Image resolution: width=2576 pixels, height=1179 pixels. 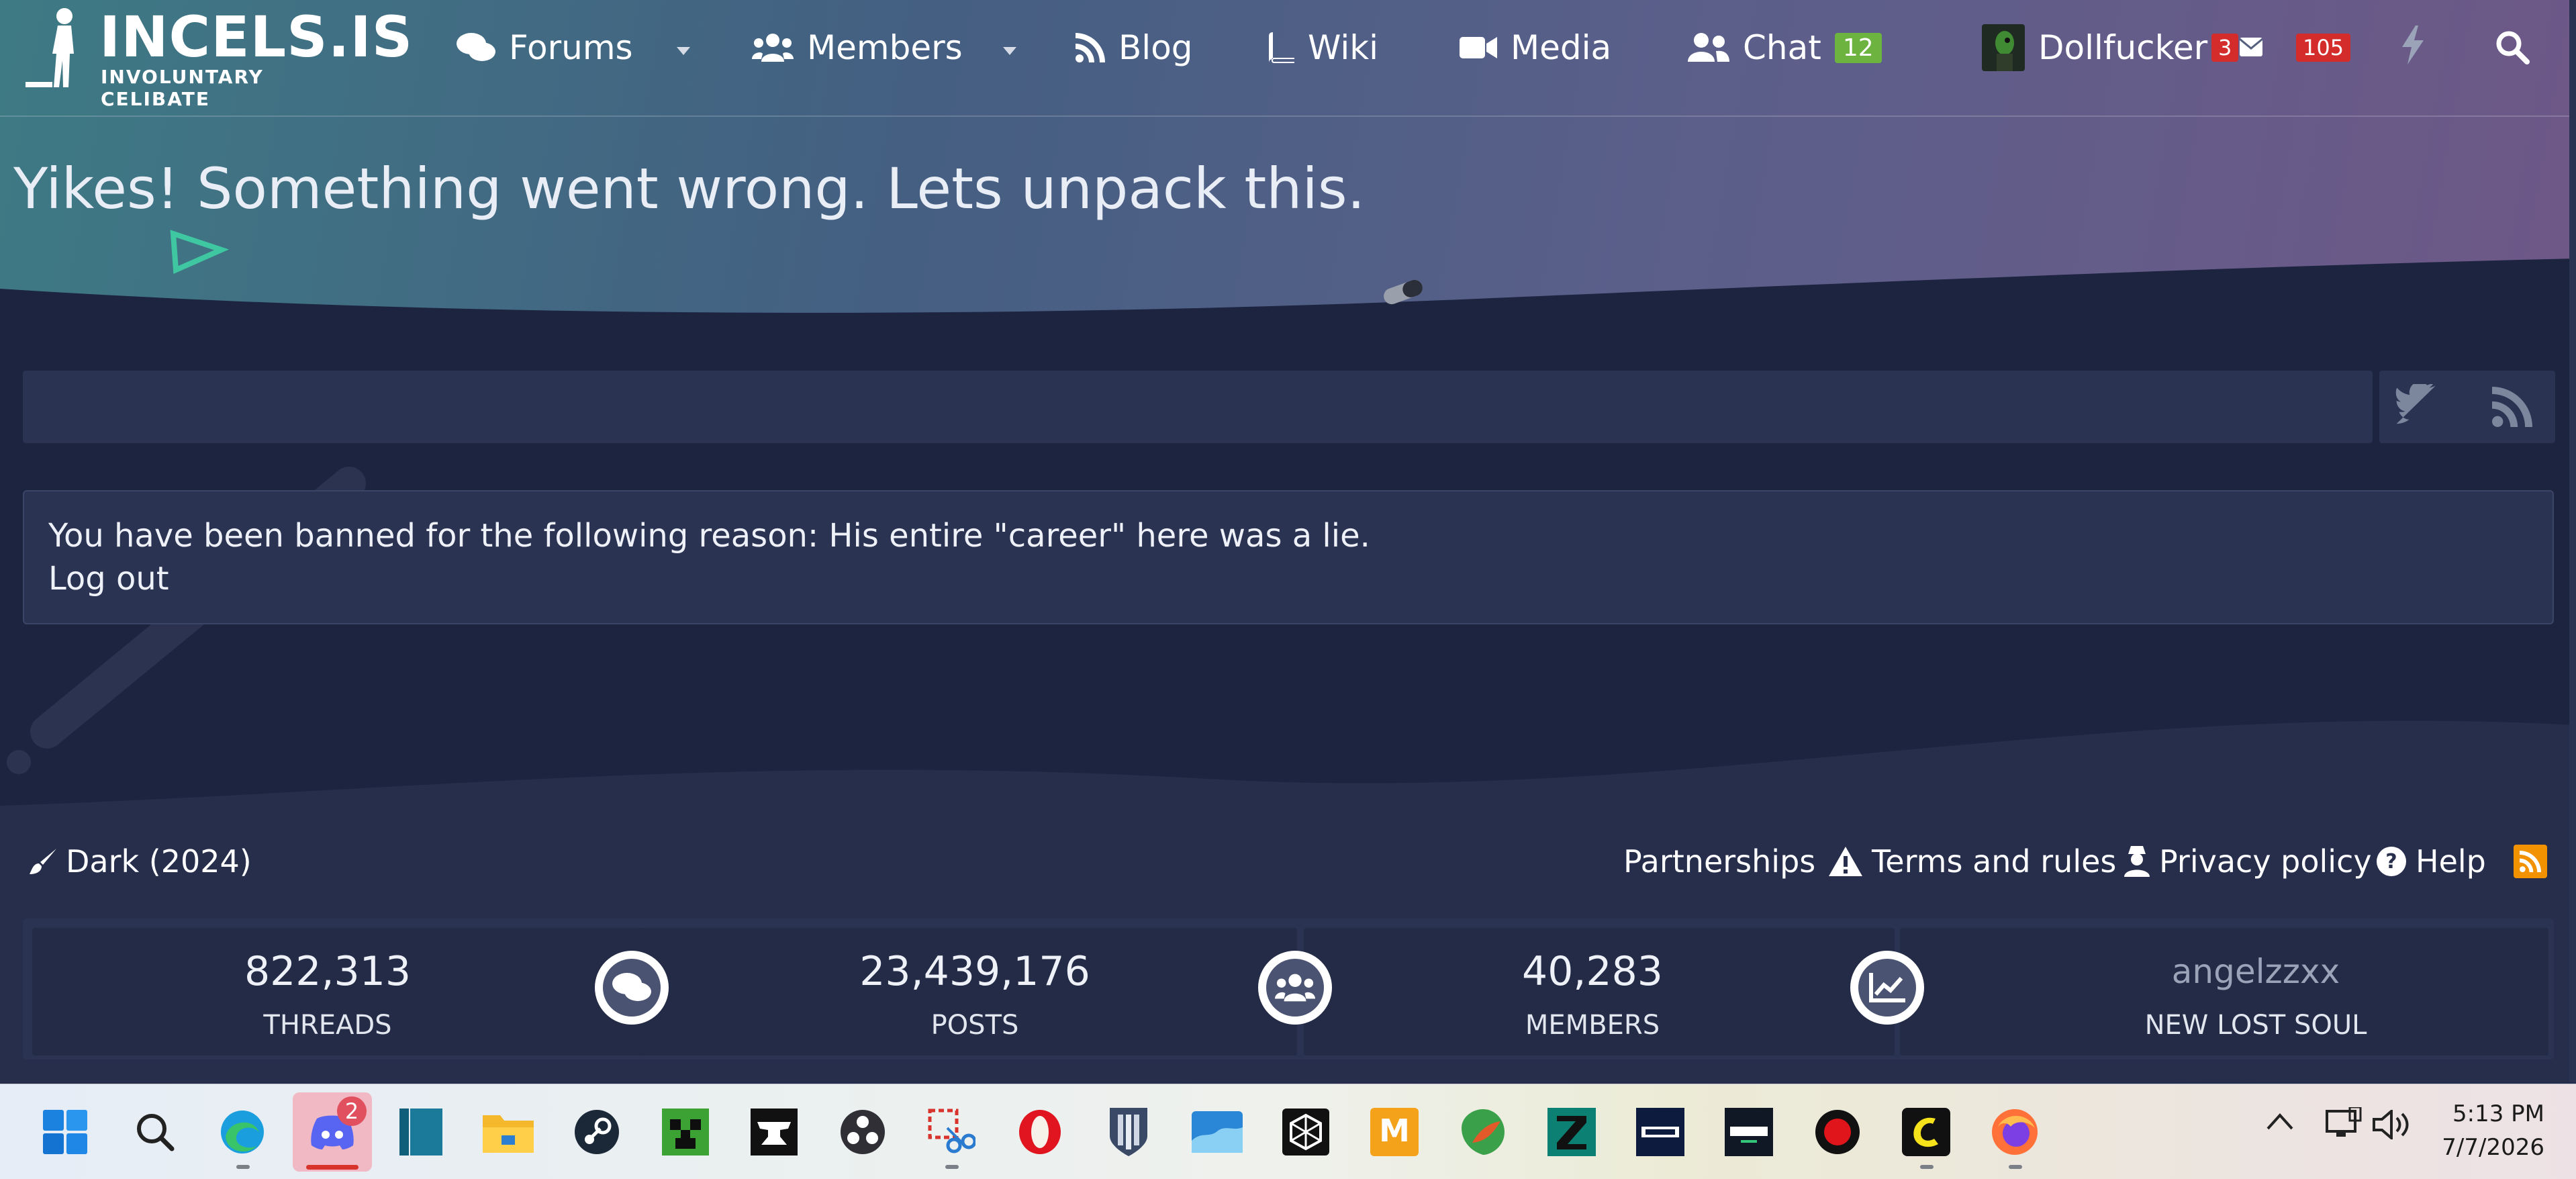 What do you see at coordinates (1198, 407) in the screenshot?
I see `share-bar` at bounding box center [1198, 407].